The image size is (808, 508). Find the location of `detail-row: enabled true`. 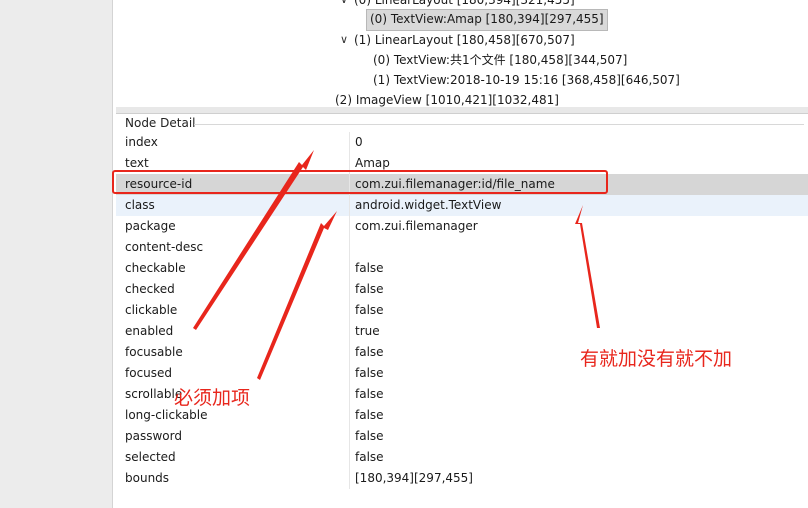

detail-row: enabled true is located at coordinates (462, 331).